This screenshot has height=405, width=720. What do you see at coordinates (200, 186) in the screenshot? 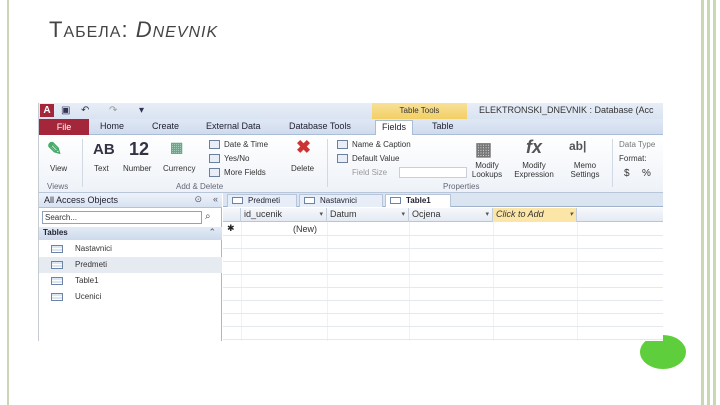
I see `add-delete-group-label: Add & Delete` at bounding box center [200, 186].